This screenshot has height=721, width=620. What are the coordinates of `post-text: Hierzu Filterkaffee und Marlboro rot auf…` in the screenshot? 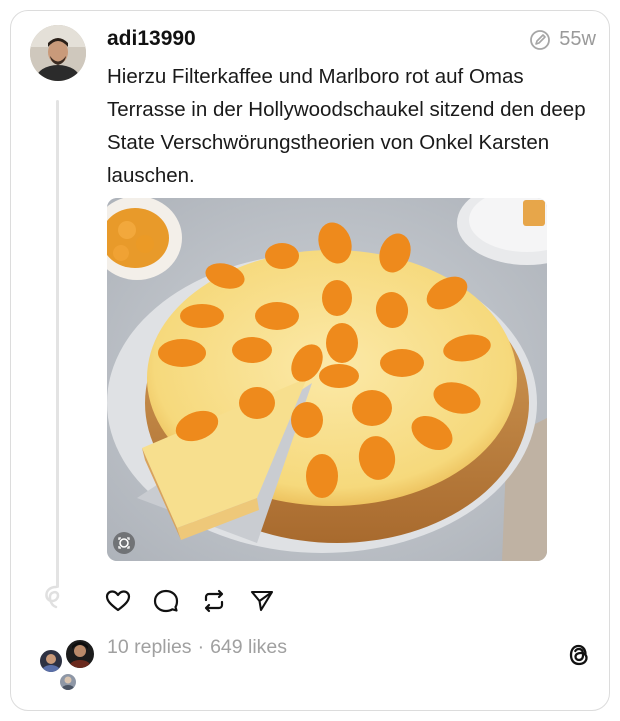 It's located at (346, 126).